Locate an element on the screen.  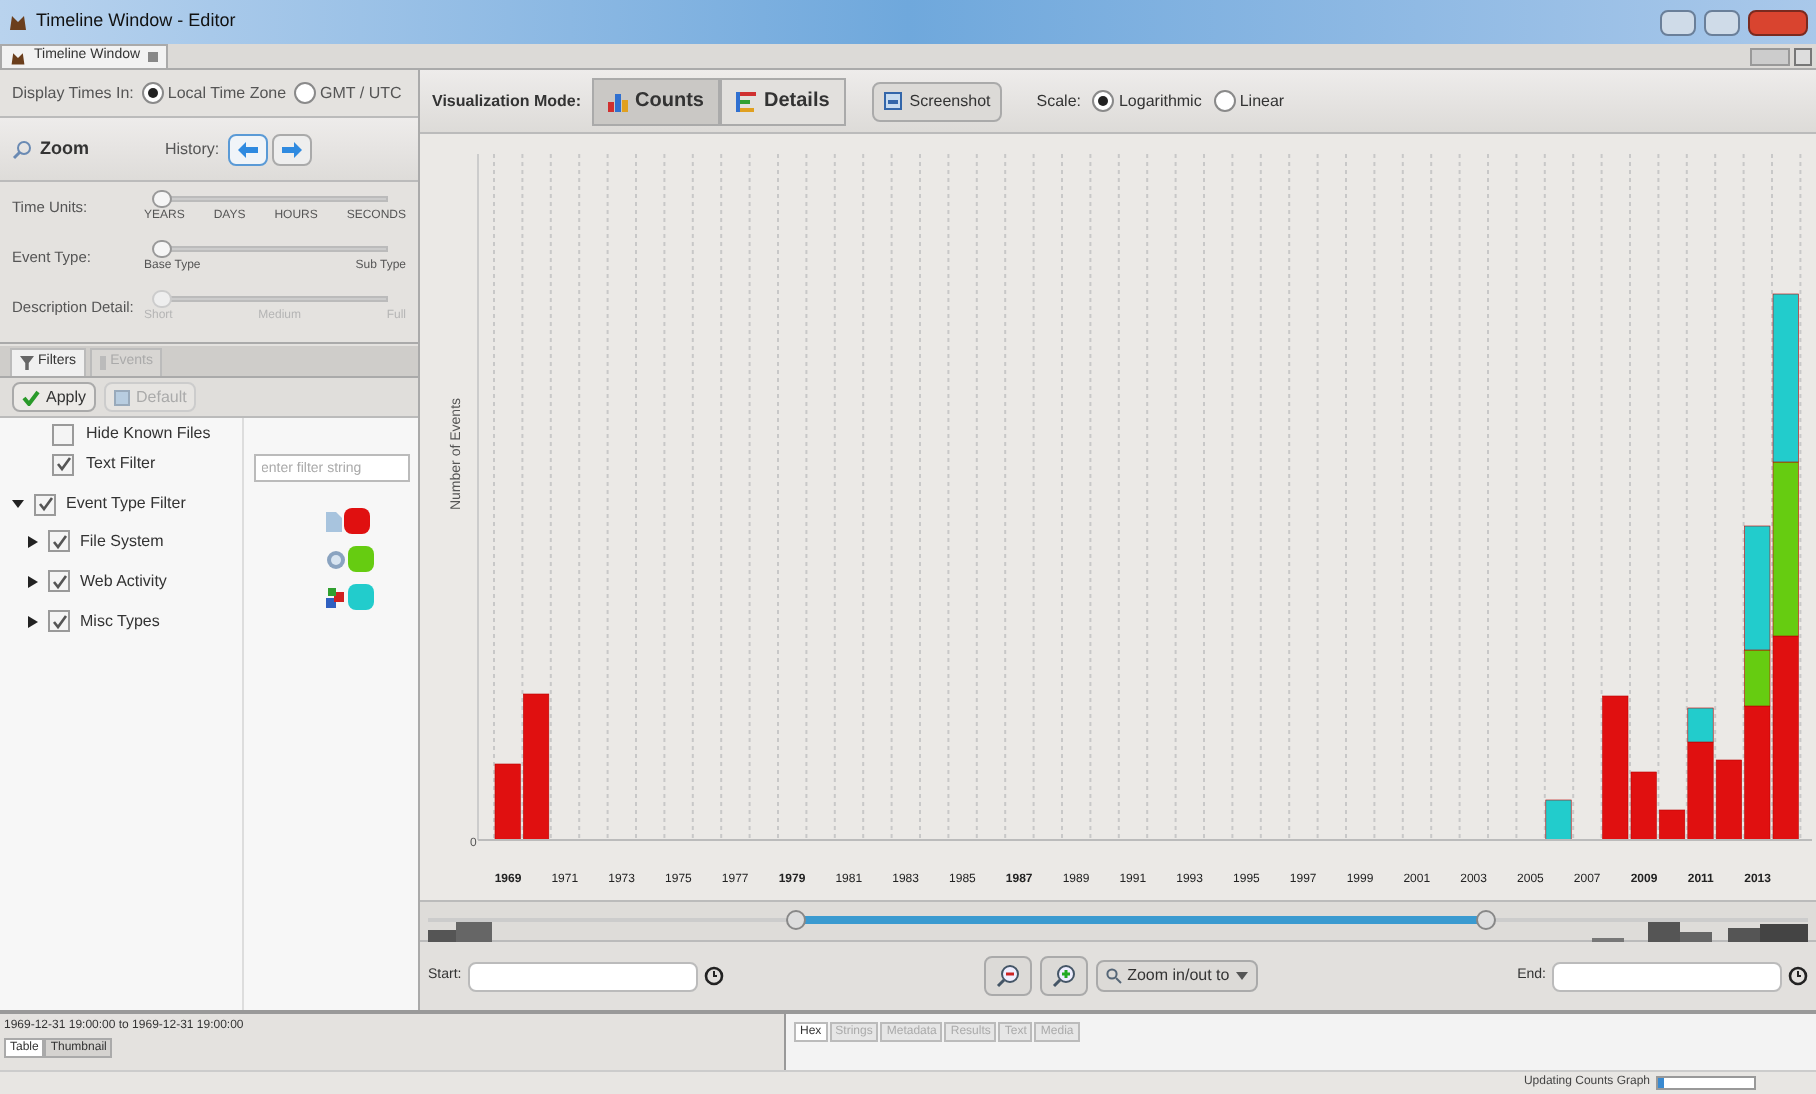
zoom-menu-button: Zoom in/out to is located at coordinates (1176, 976).